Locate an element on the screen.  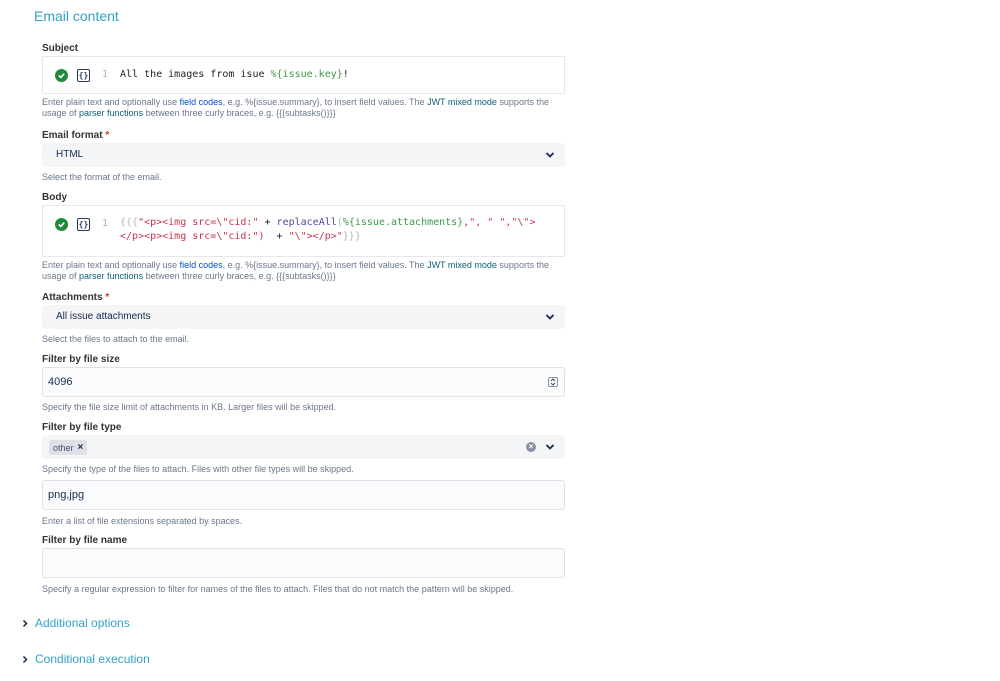
code-string: "<p><img src=\"cid:" is located at coordinates (198, 222).